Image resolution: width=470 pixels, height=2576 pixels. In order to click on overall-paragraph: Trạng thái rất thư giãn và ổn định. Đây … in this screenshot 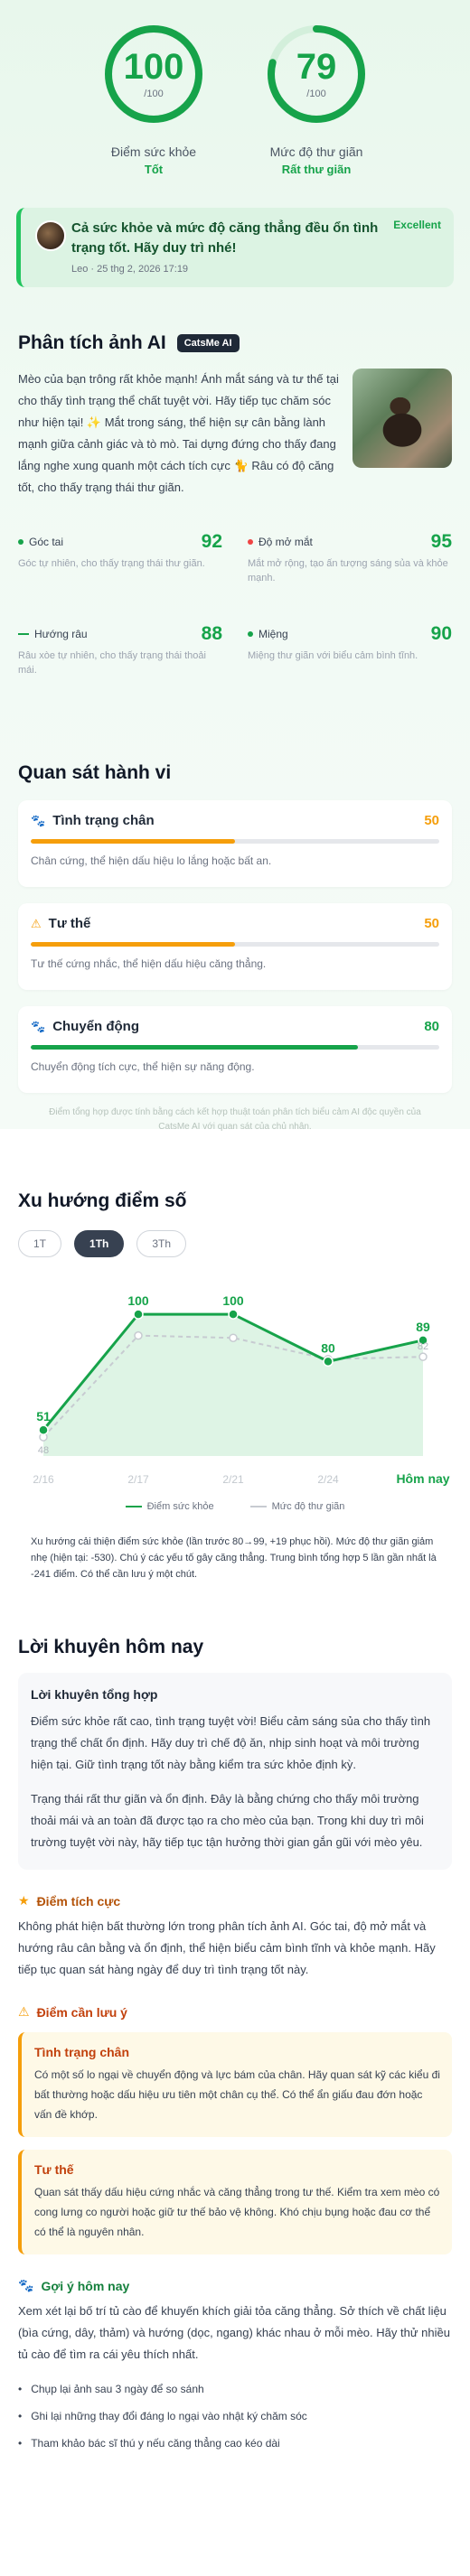, I will do `click(227, 1820)`.